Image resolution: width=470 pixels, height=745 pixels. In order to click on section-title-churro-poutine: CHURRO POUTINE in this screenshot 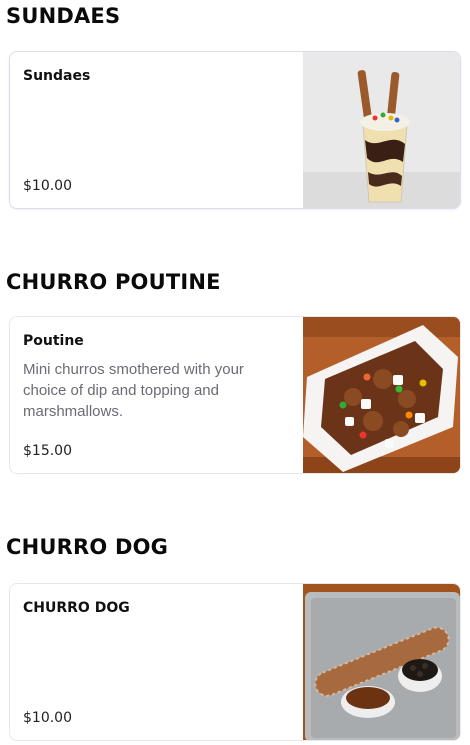, I will do `click(113, 282)`.